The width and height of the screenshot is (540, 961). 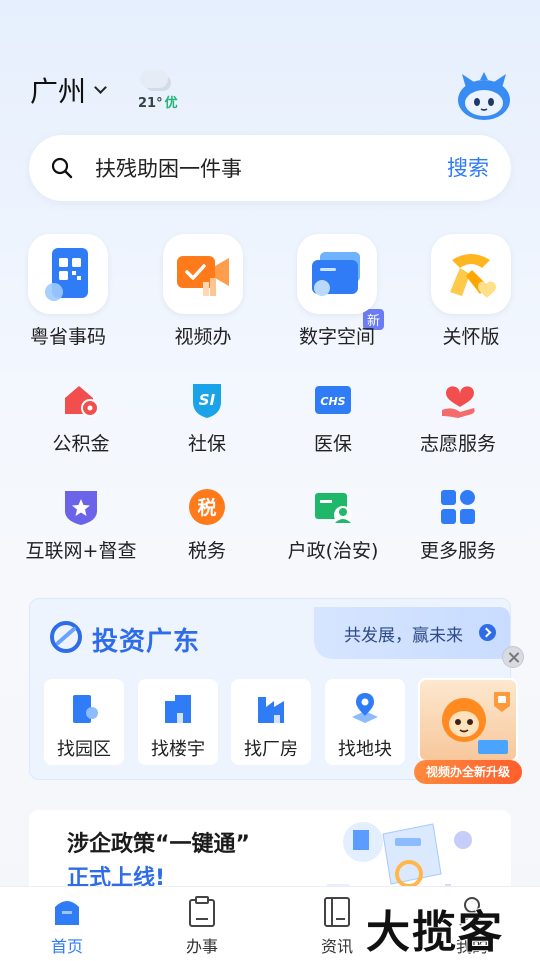 What do you see at coordinates (458, 507) in the screenshot?
I see `grid-more-icon` at bounding box center [458, 507].